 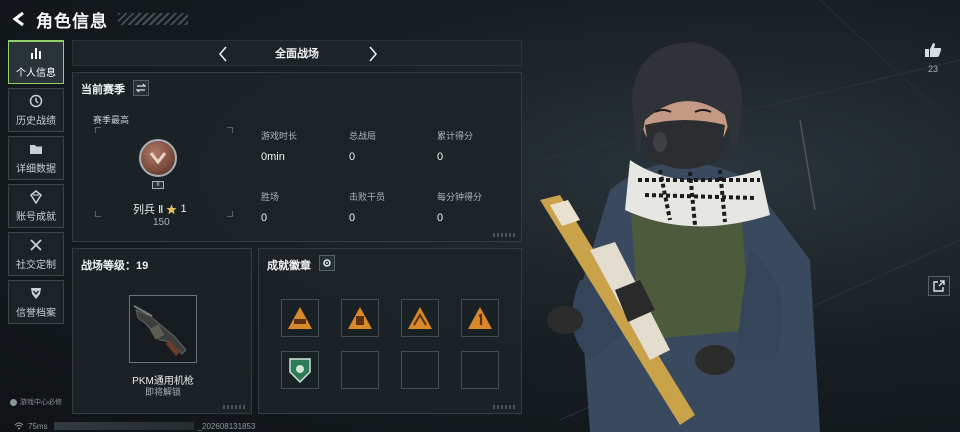 I want to click on season-switch-button, so click(x=141, y=88).